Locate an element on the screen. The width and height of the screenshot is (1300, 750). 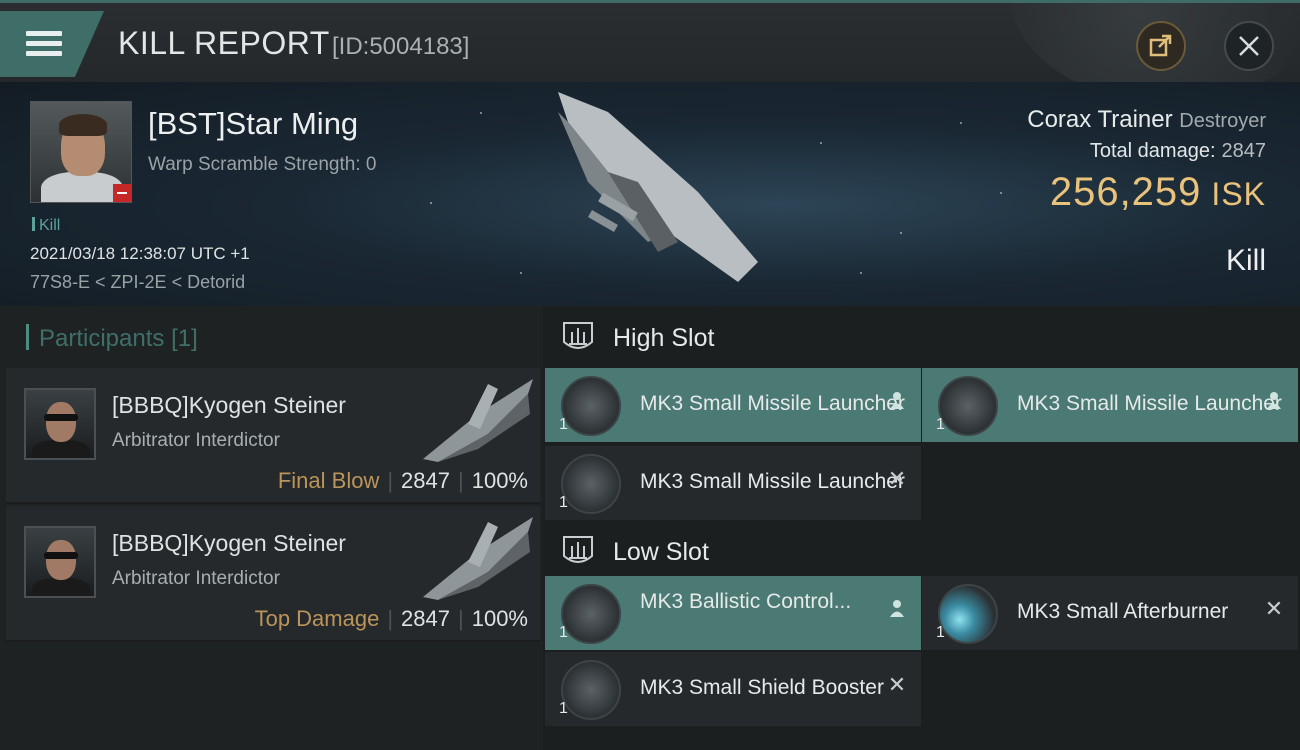
share-button is located at coordinates (1161, 46).